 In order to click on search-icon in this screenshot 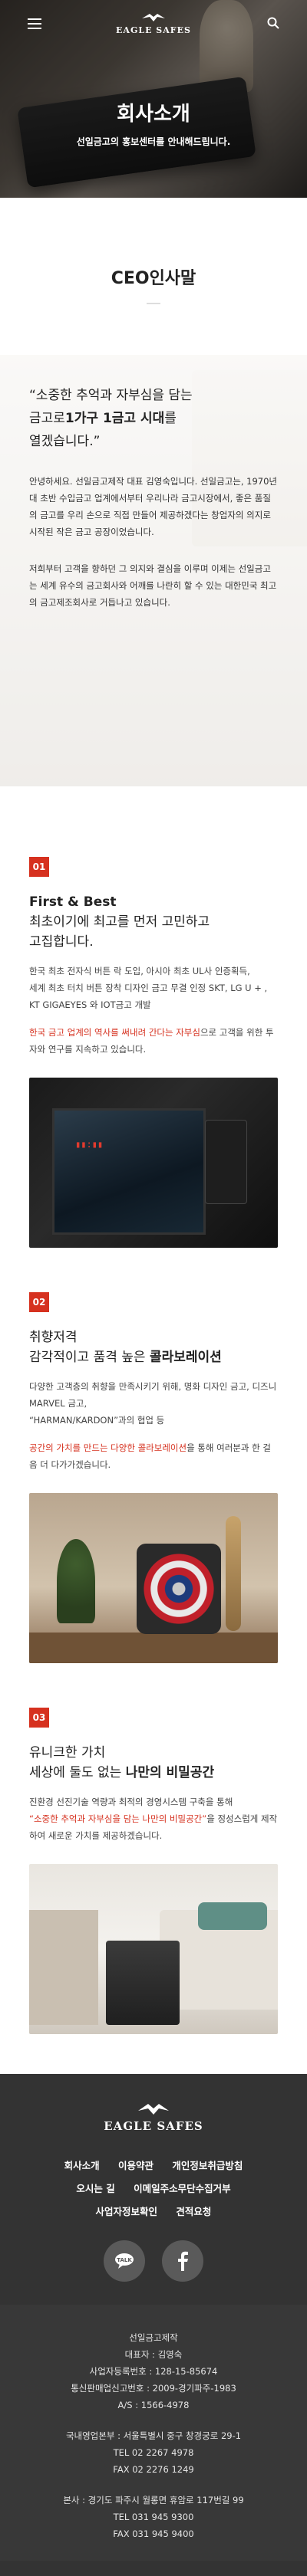, I will do `click(273, 23)`.